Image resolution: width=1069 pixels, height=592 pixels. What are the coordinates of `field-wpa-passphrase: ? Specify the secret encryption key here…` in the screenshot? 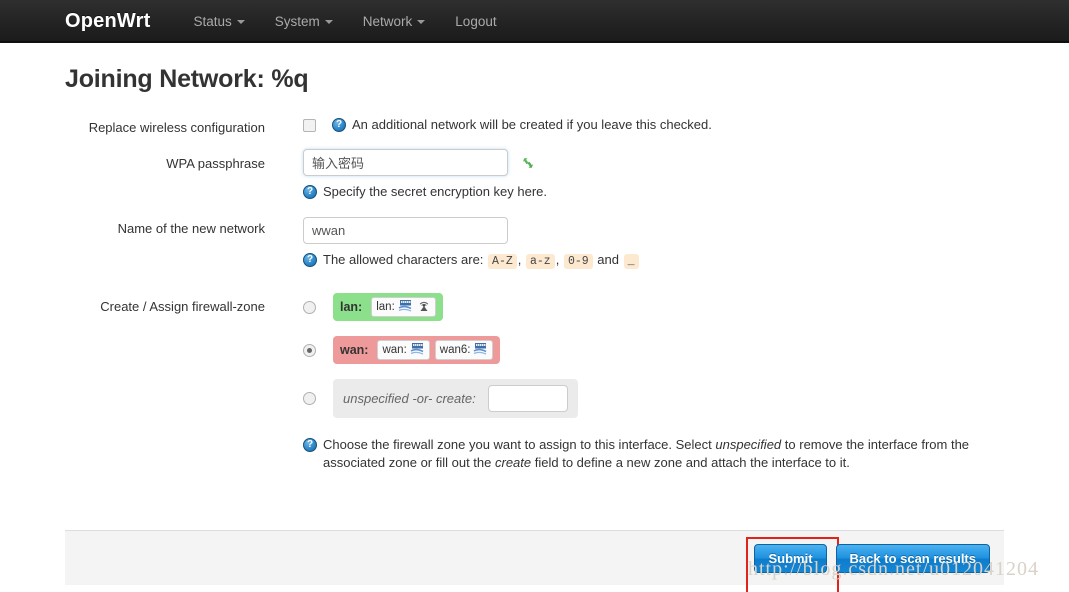 It's located at (634, 175).